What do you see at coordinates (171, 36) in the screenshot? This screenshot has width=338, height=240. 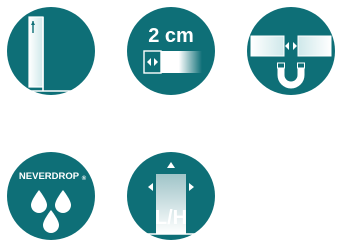 I see `clearance-label: 2 cm` at bounding box center [171, 36].